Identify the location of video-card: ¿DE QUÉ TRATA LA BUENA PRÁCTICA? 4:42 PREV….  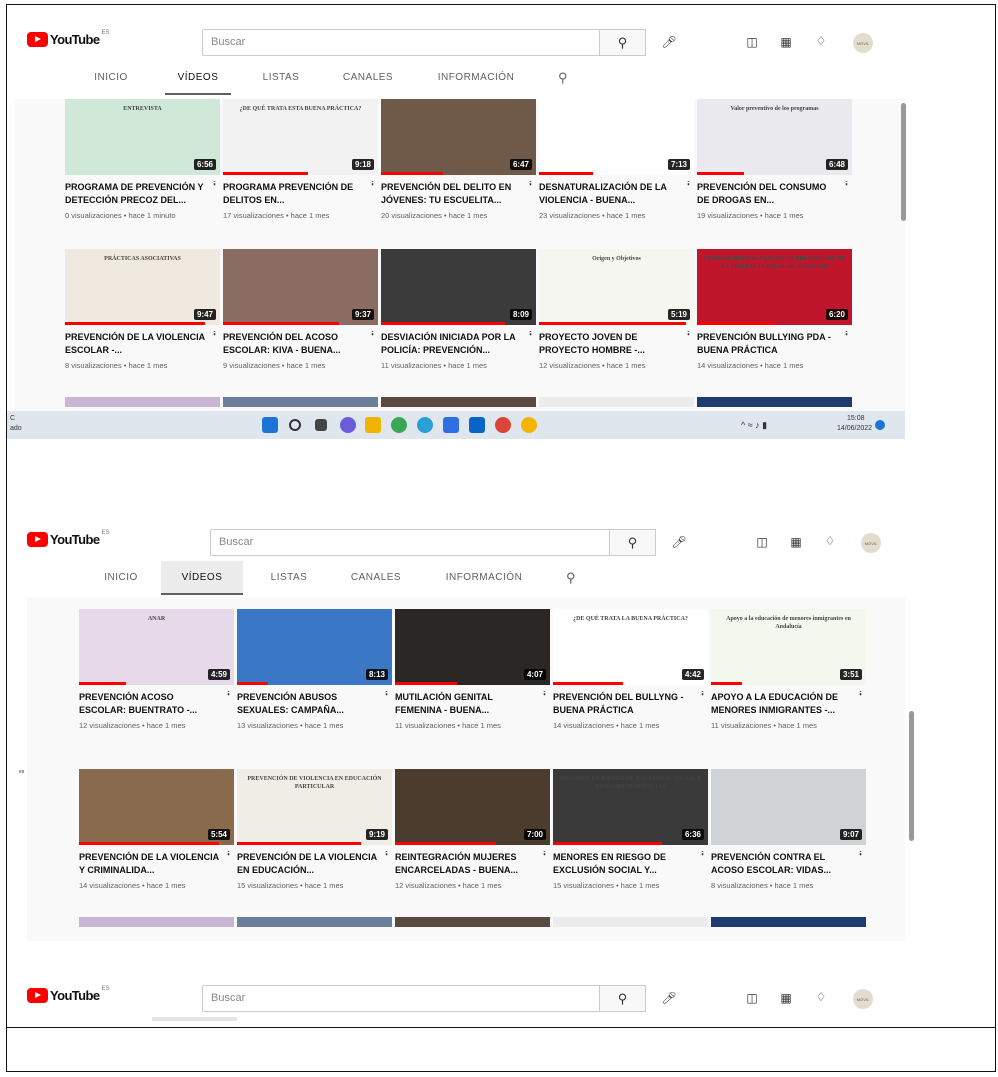
(630, 669).